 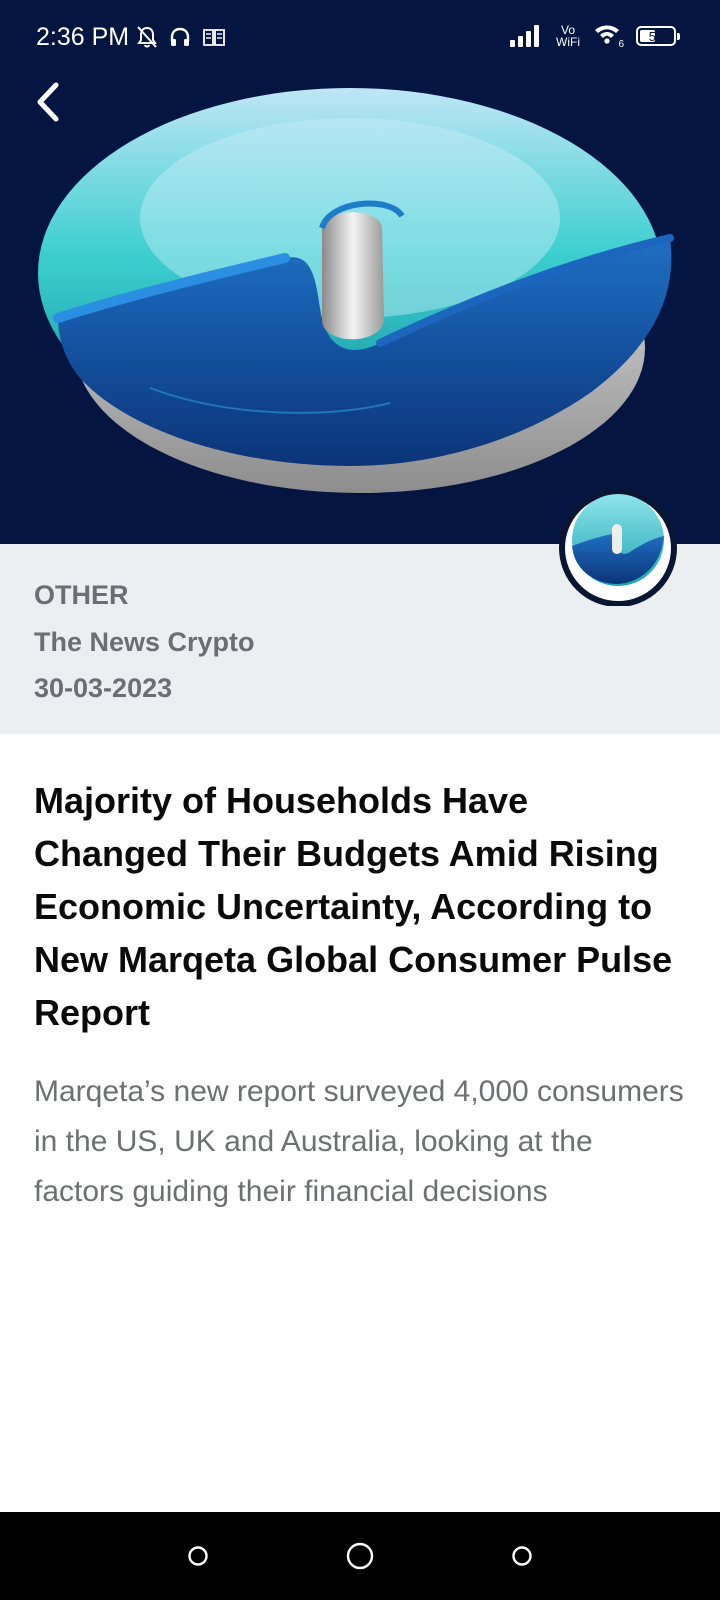 I want to click on article-date: 30-03-2023, so click(x=103, y=688).